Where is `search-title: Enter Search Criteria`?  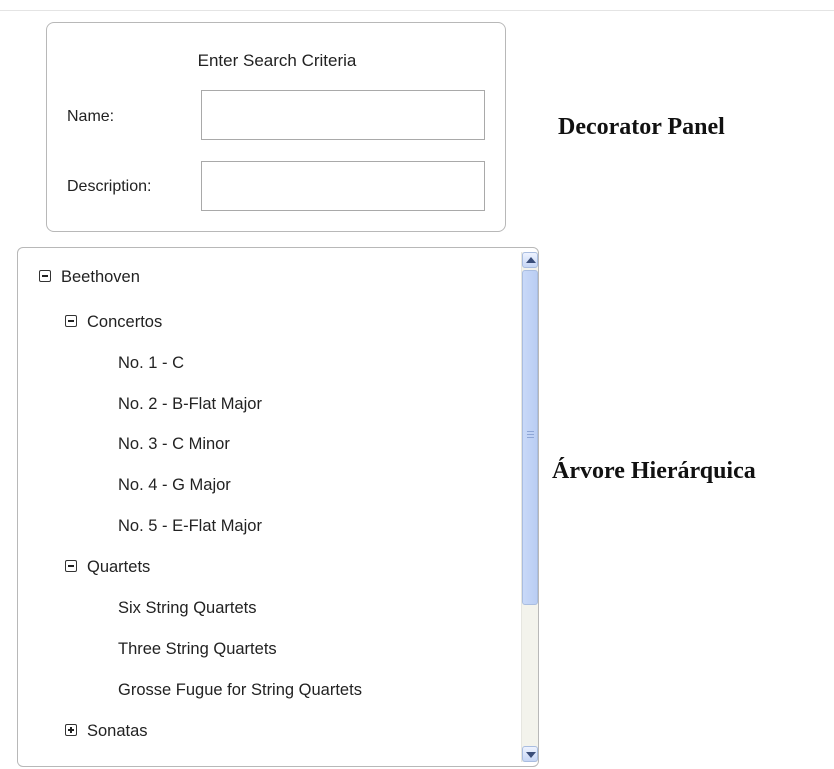 search-title: Enter Search Criteria is located at coordinates (277, 60).